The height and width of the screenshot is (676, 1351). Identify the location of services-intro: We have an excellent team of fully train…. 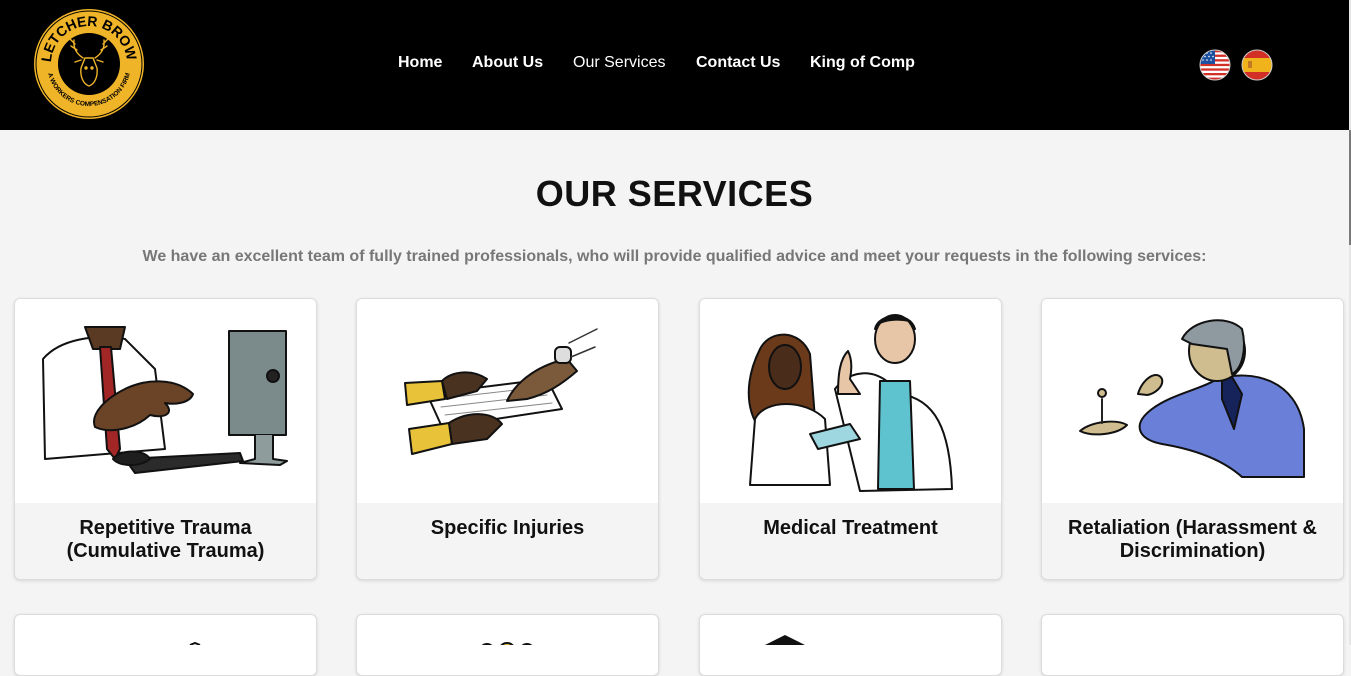
(674, 256).